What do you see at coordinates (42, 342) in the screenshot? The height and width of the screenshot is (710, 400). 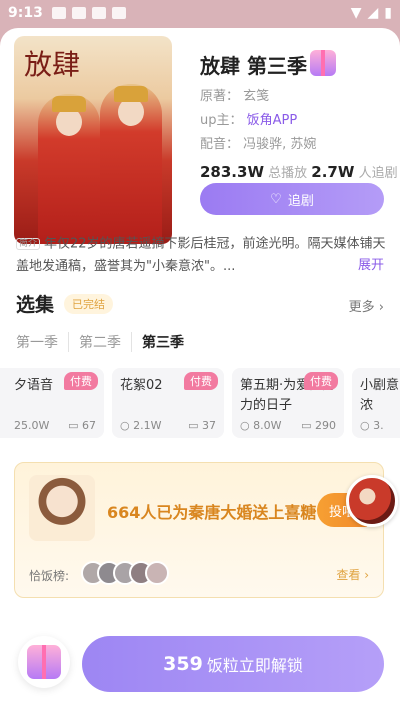 I see `tab-season-1: 第一季` at bounding box center [42, 342].